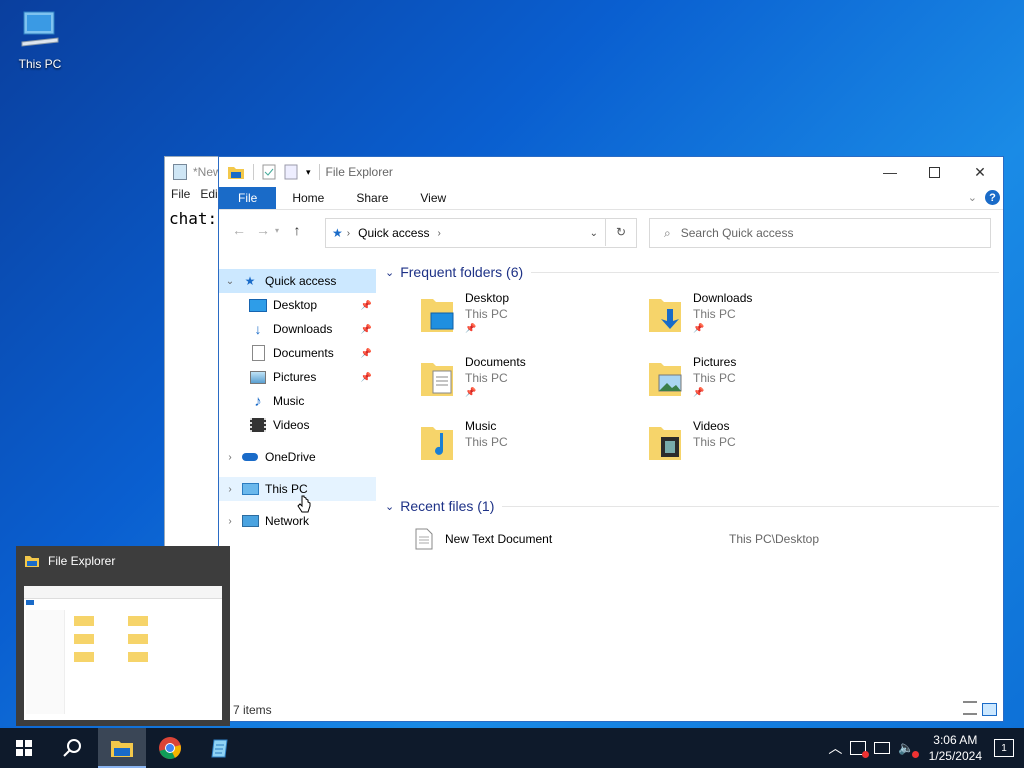 The width and height of the screenshot is (1024, 768). Describe the element at coordinates (860, 749) in the screenshot. I see `security-alert-icon` at that location.